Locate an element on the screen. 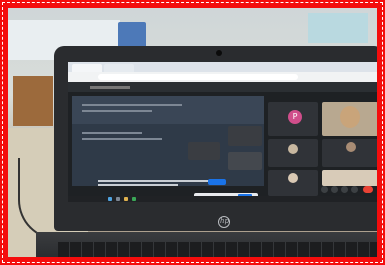 Image resolution: width=385 pixels, height=265 pixels. presenter-thumbnail is located at coordinates (245, 136).